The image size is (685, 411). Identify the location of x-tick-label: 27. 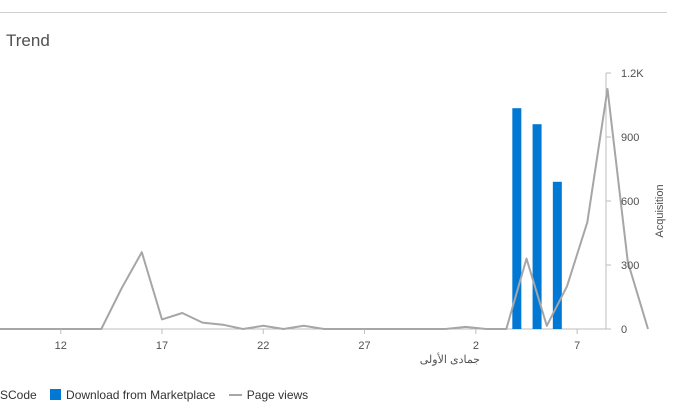
(364, 346).